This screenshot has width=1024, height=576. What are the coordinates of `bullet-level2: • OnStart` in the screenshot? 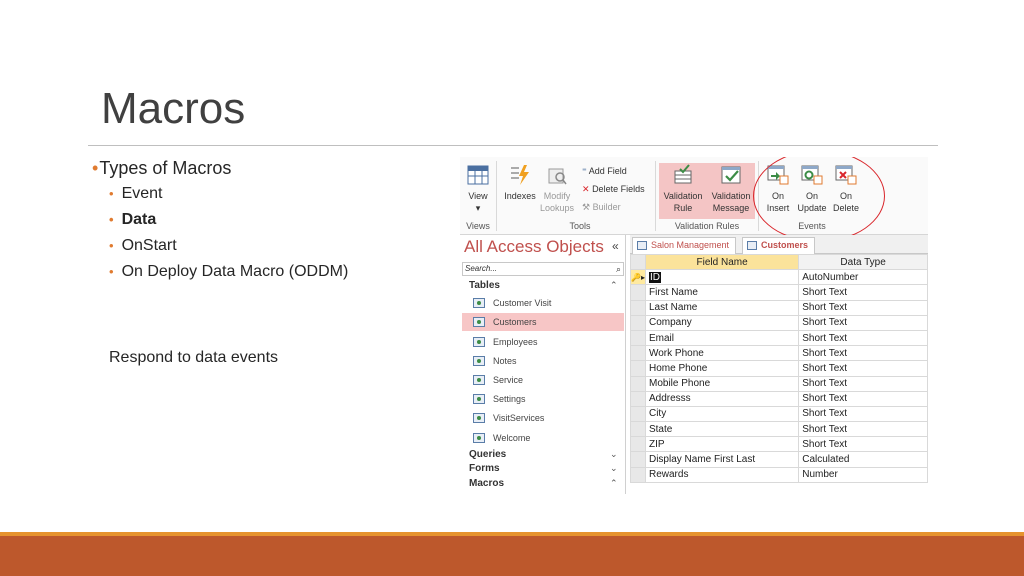 It's located at (228, 246).